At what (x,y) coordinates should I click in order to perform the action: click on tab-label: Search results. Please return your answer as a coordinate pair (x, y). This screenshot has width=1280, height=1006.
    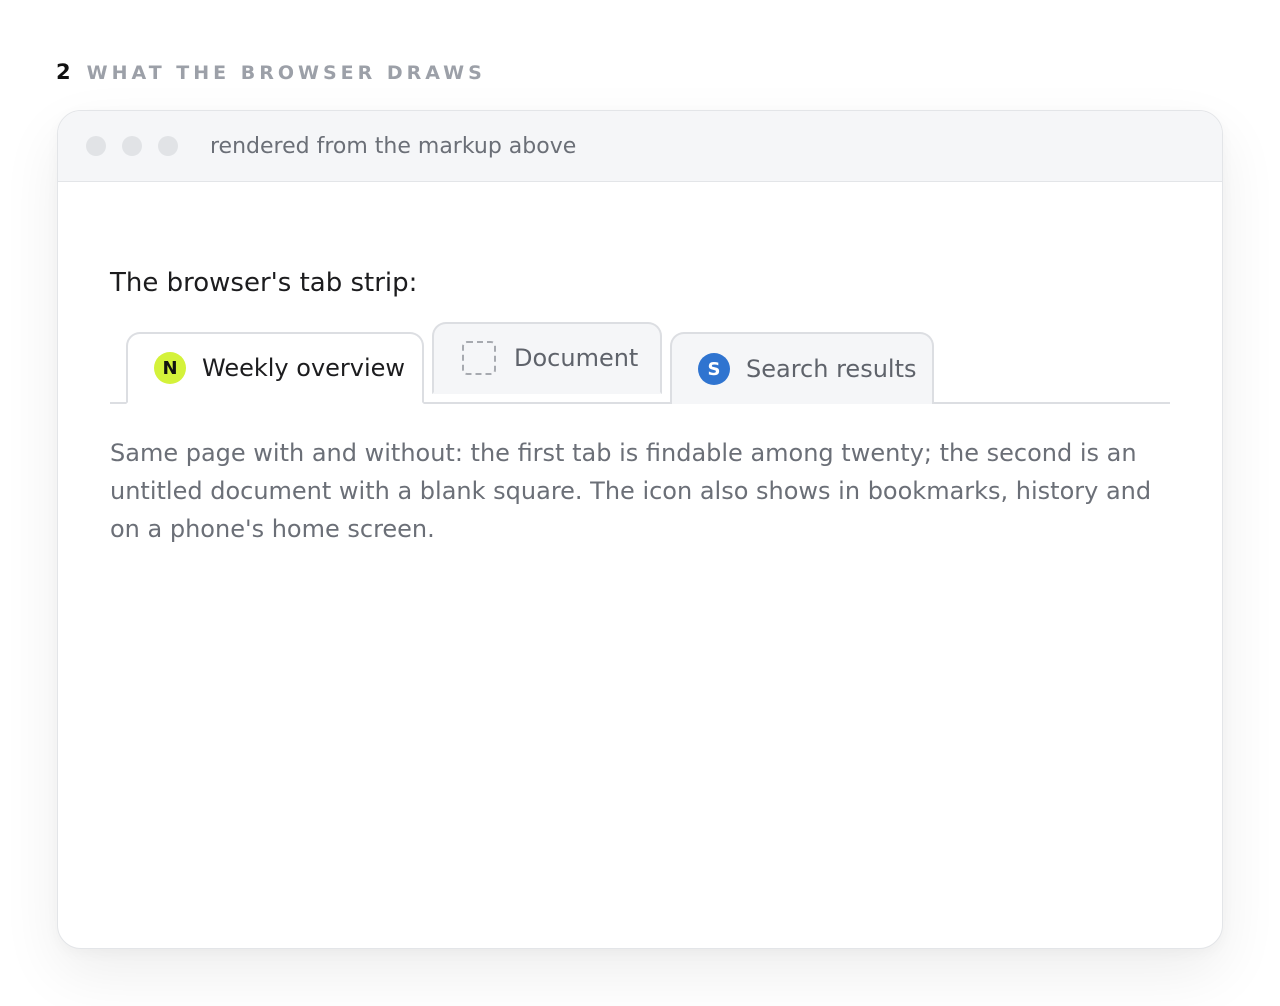
    Looking at the image, I should click on (831, 369).